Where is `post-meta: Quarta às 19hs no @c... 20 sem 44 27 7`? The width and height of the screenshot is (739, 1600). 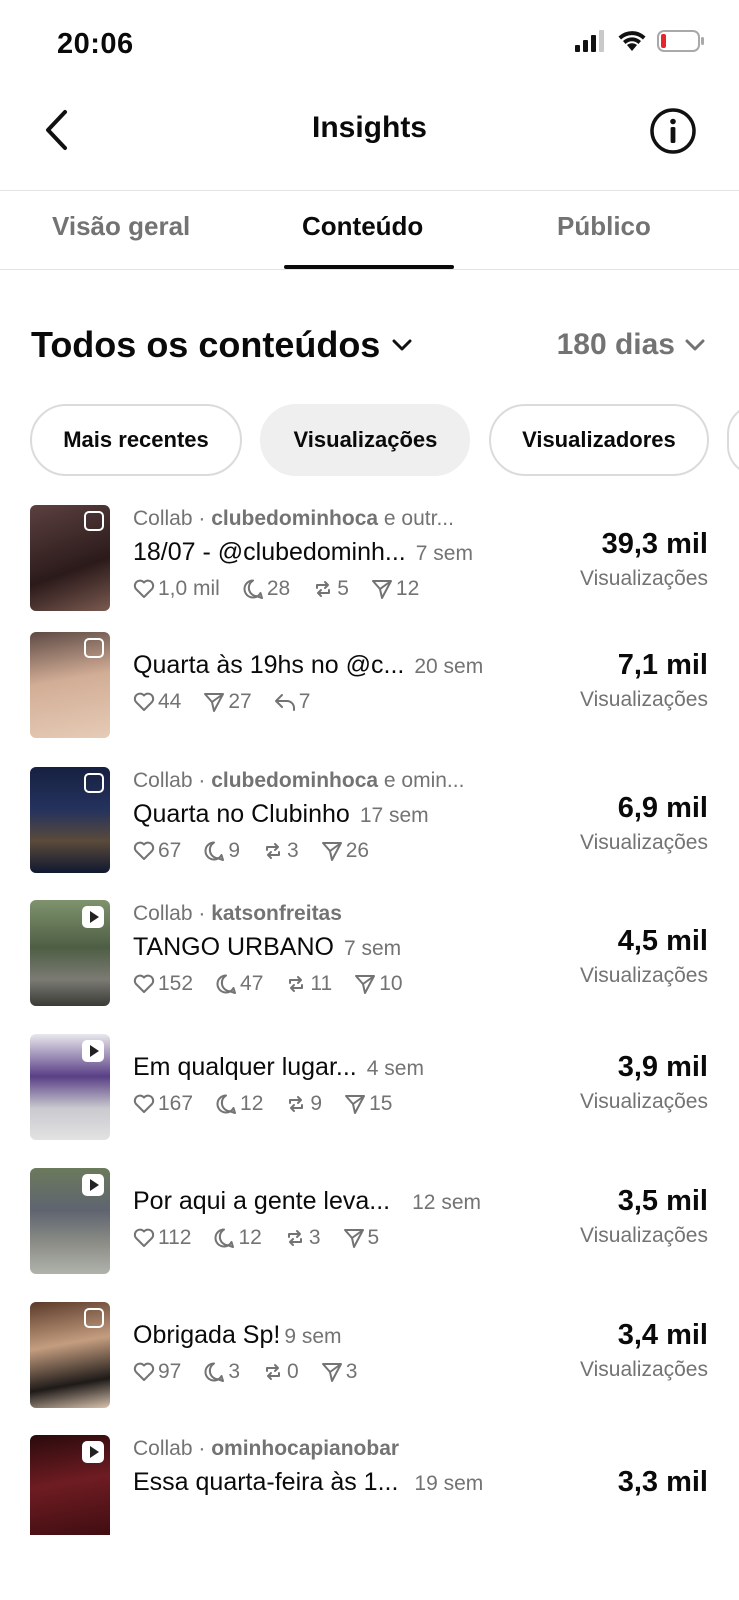 post-meta: Quarta às 19hs no @c... 20 sem 44 27 7 is located at coordinates (343, 682).